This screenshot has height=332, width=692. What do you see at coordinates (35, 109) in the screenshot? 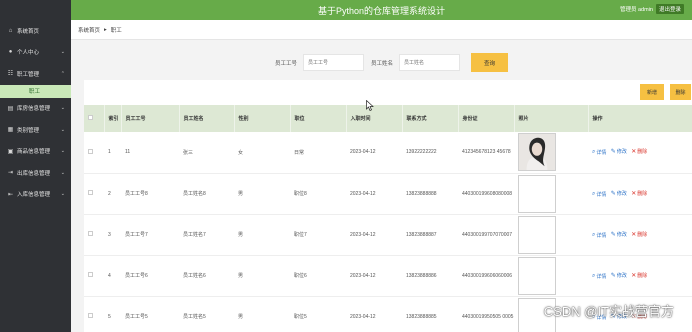
I see `sidebar-item-warehouse: ▤ 库房信息管理 ⌄` at bounding box center [35, 109].